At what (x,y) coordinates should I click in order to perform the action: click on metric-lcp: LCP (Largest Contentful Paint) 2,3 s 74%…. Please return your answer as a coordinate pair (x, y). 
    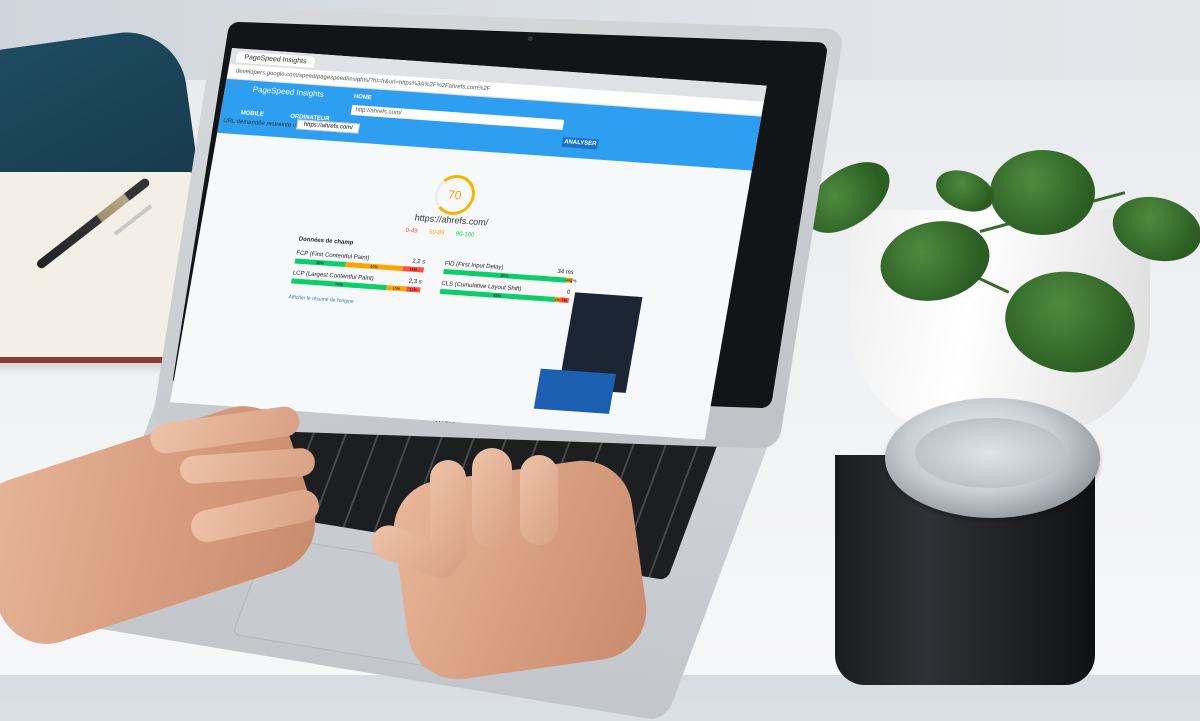
    Looking at the image, I should click on (357, 281).